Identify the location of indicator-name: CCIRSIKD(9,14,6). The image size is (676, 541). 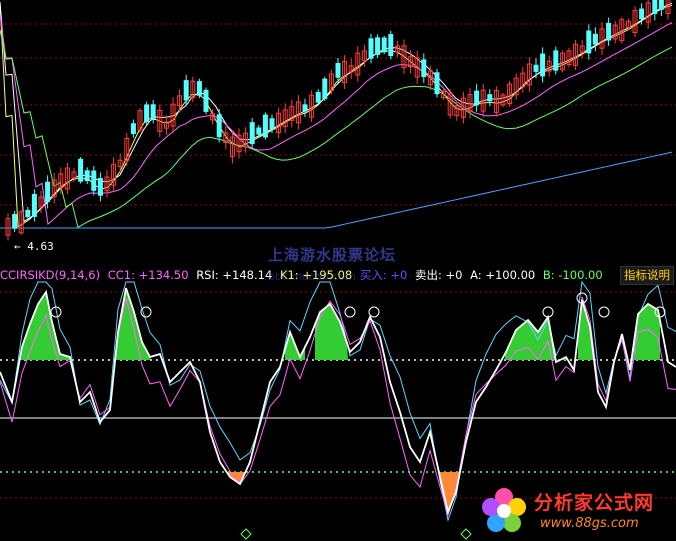
(50, 275).